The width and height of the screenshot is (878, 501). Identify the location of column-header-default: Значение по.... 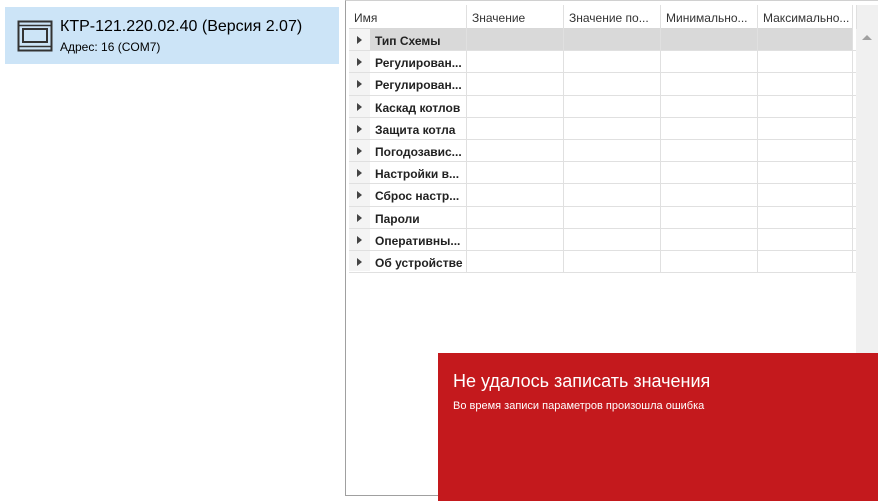
(612, 17).